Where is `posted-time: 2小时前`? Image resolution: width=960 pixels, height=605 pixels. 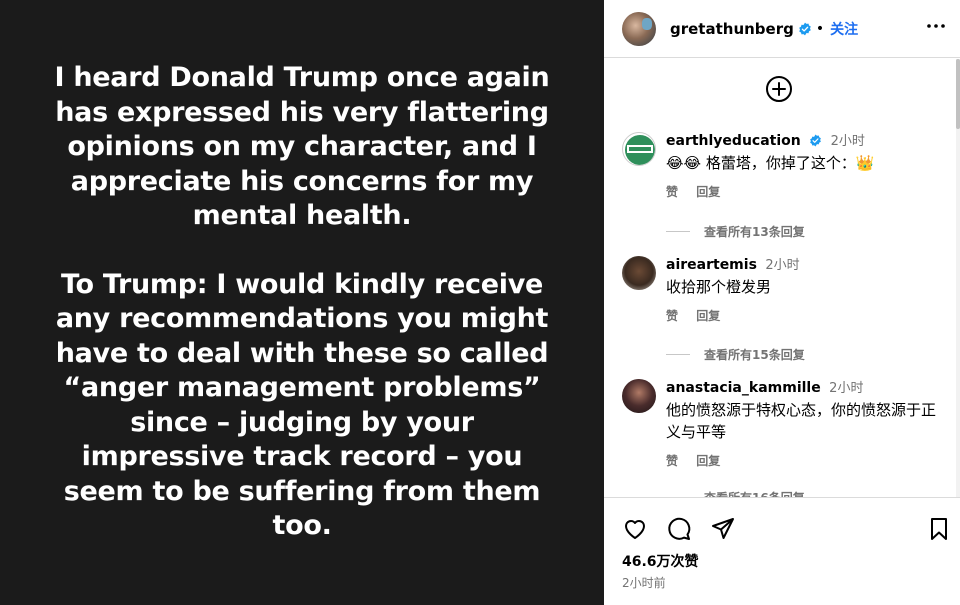 posted-time: 2小时前 is located at coordinates (644, 583).